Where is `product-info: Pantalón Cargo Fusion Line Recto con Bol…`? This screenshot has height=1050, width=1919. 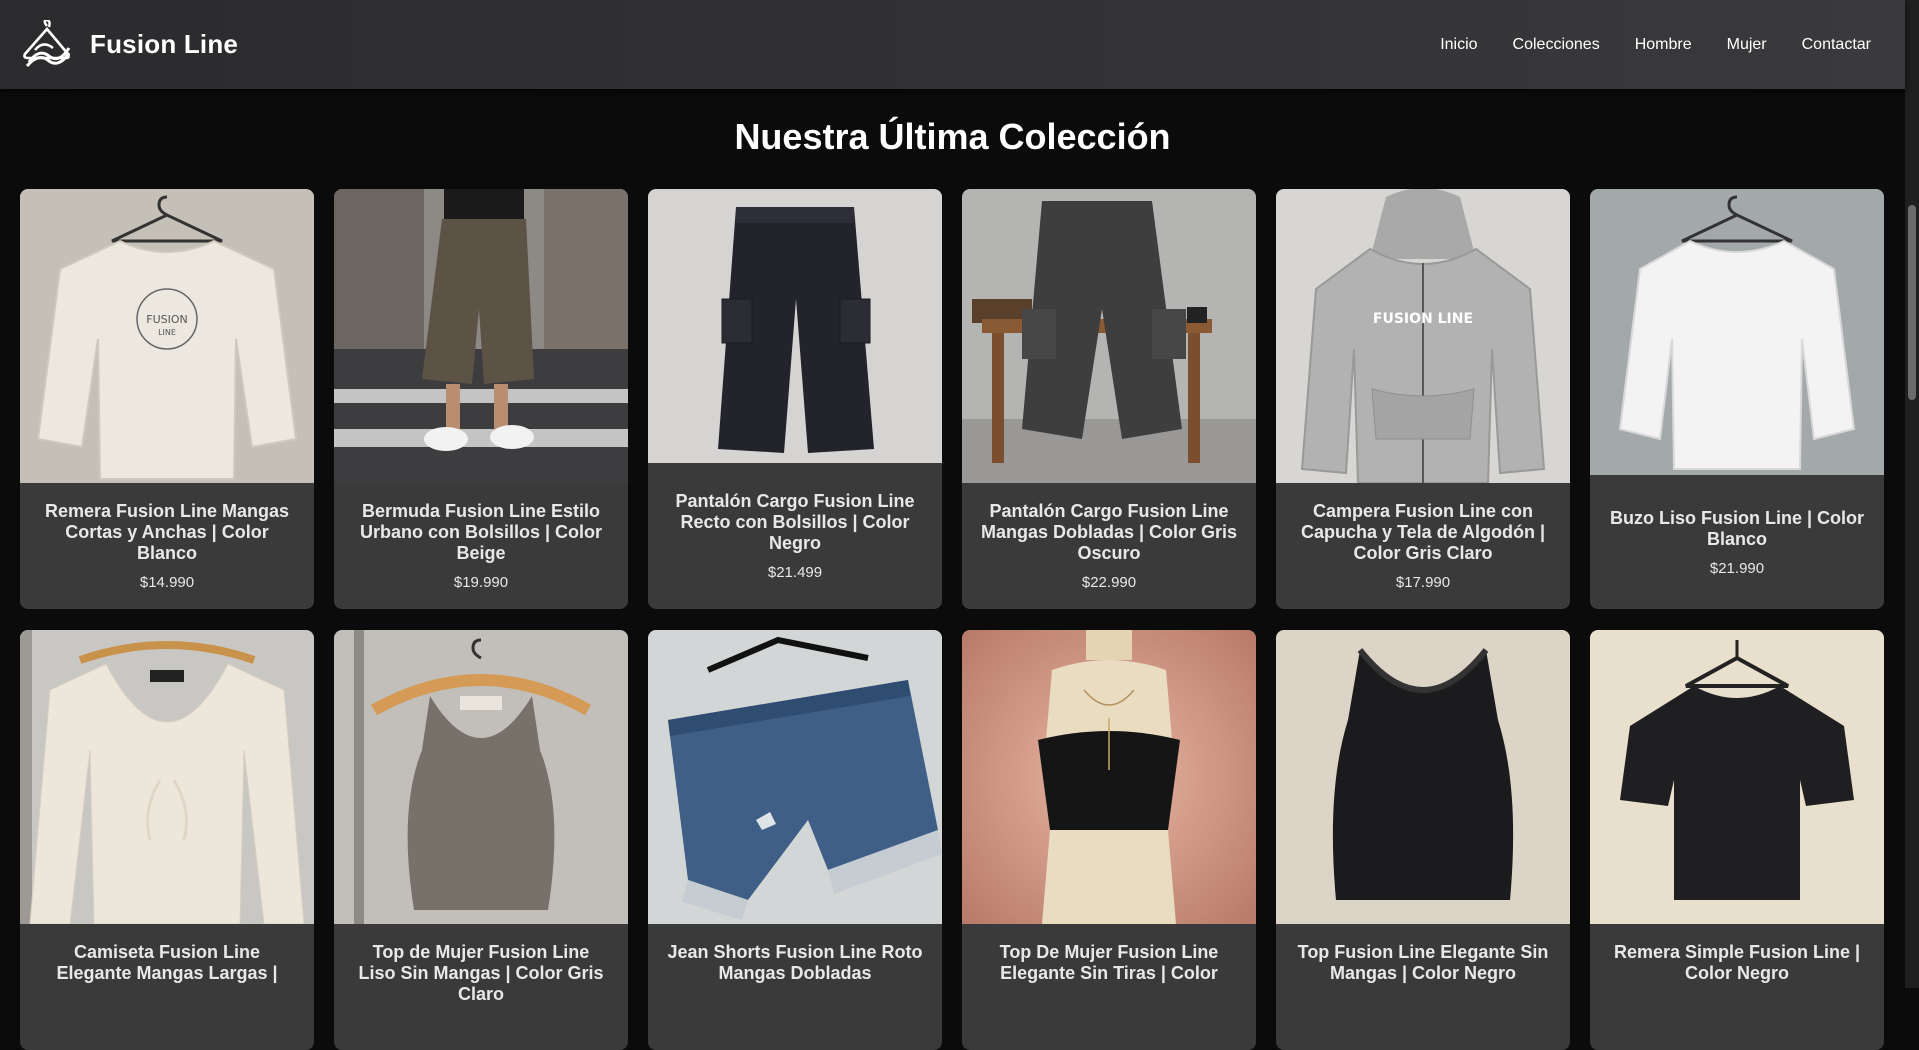
product-info: Pantalón Cargo Fusion Line Recto con Bol… is located at coordinates (795, 536).